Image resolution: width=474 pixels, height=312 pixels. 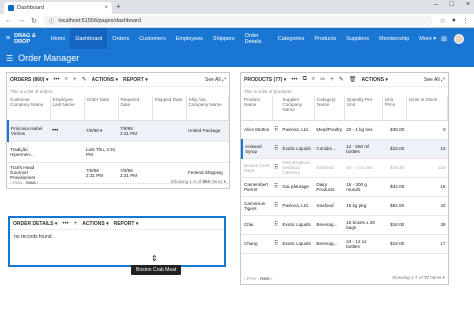 What do you see at coordinates (394, 130) in the screenshot?
I see `cell-price: $39.00` at bounding box center [394, 130].